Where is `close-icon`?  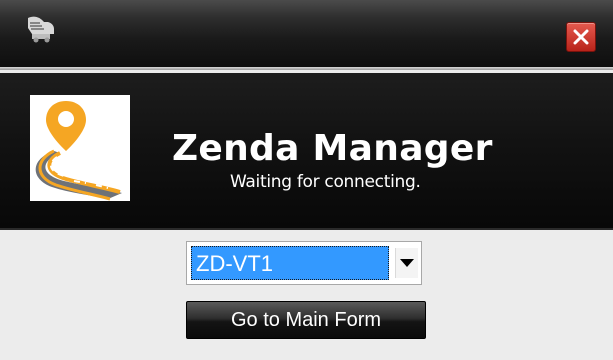 close-icon is located at coordinates (581, 37).